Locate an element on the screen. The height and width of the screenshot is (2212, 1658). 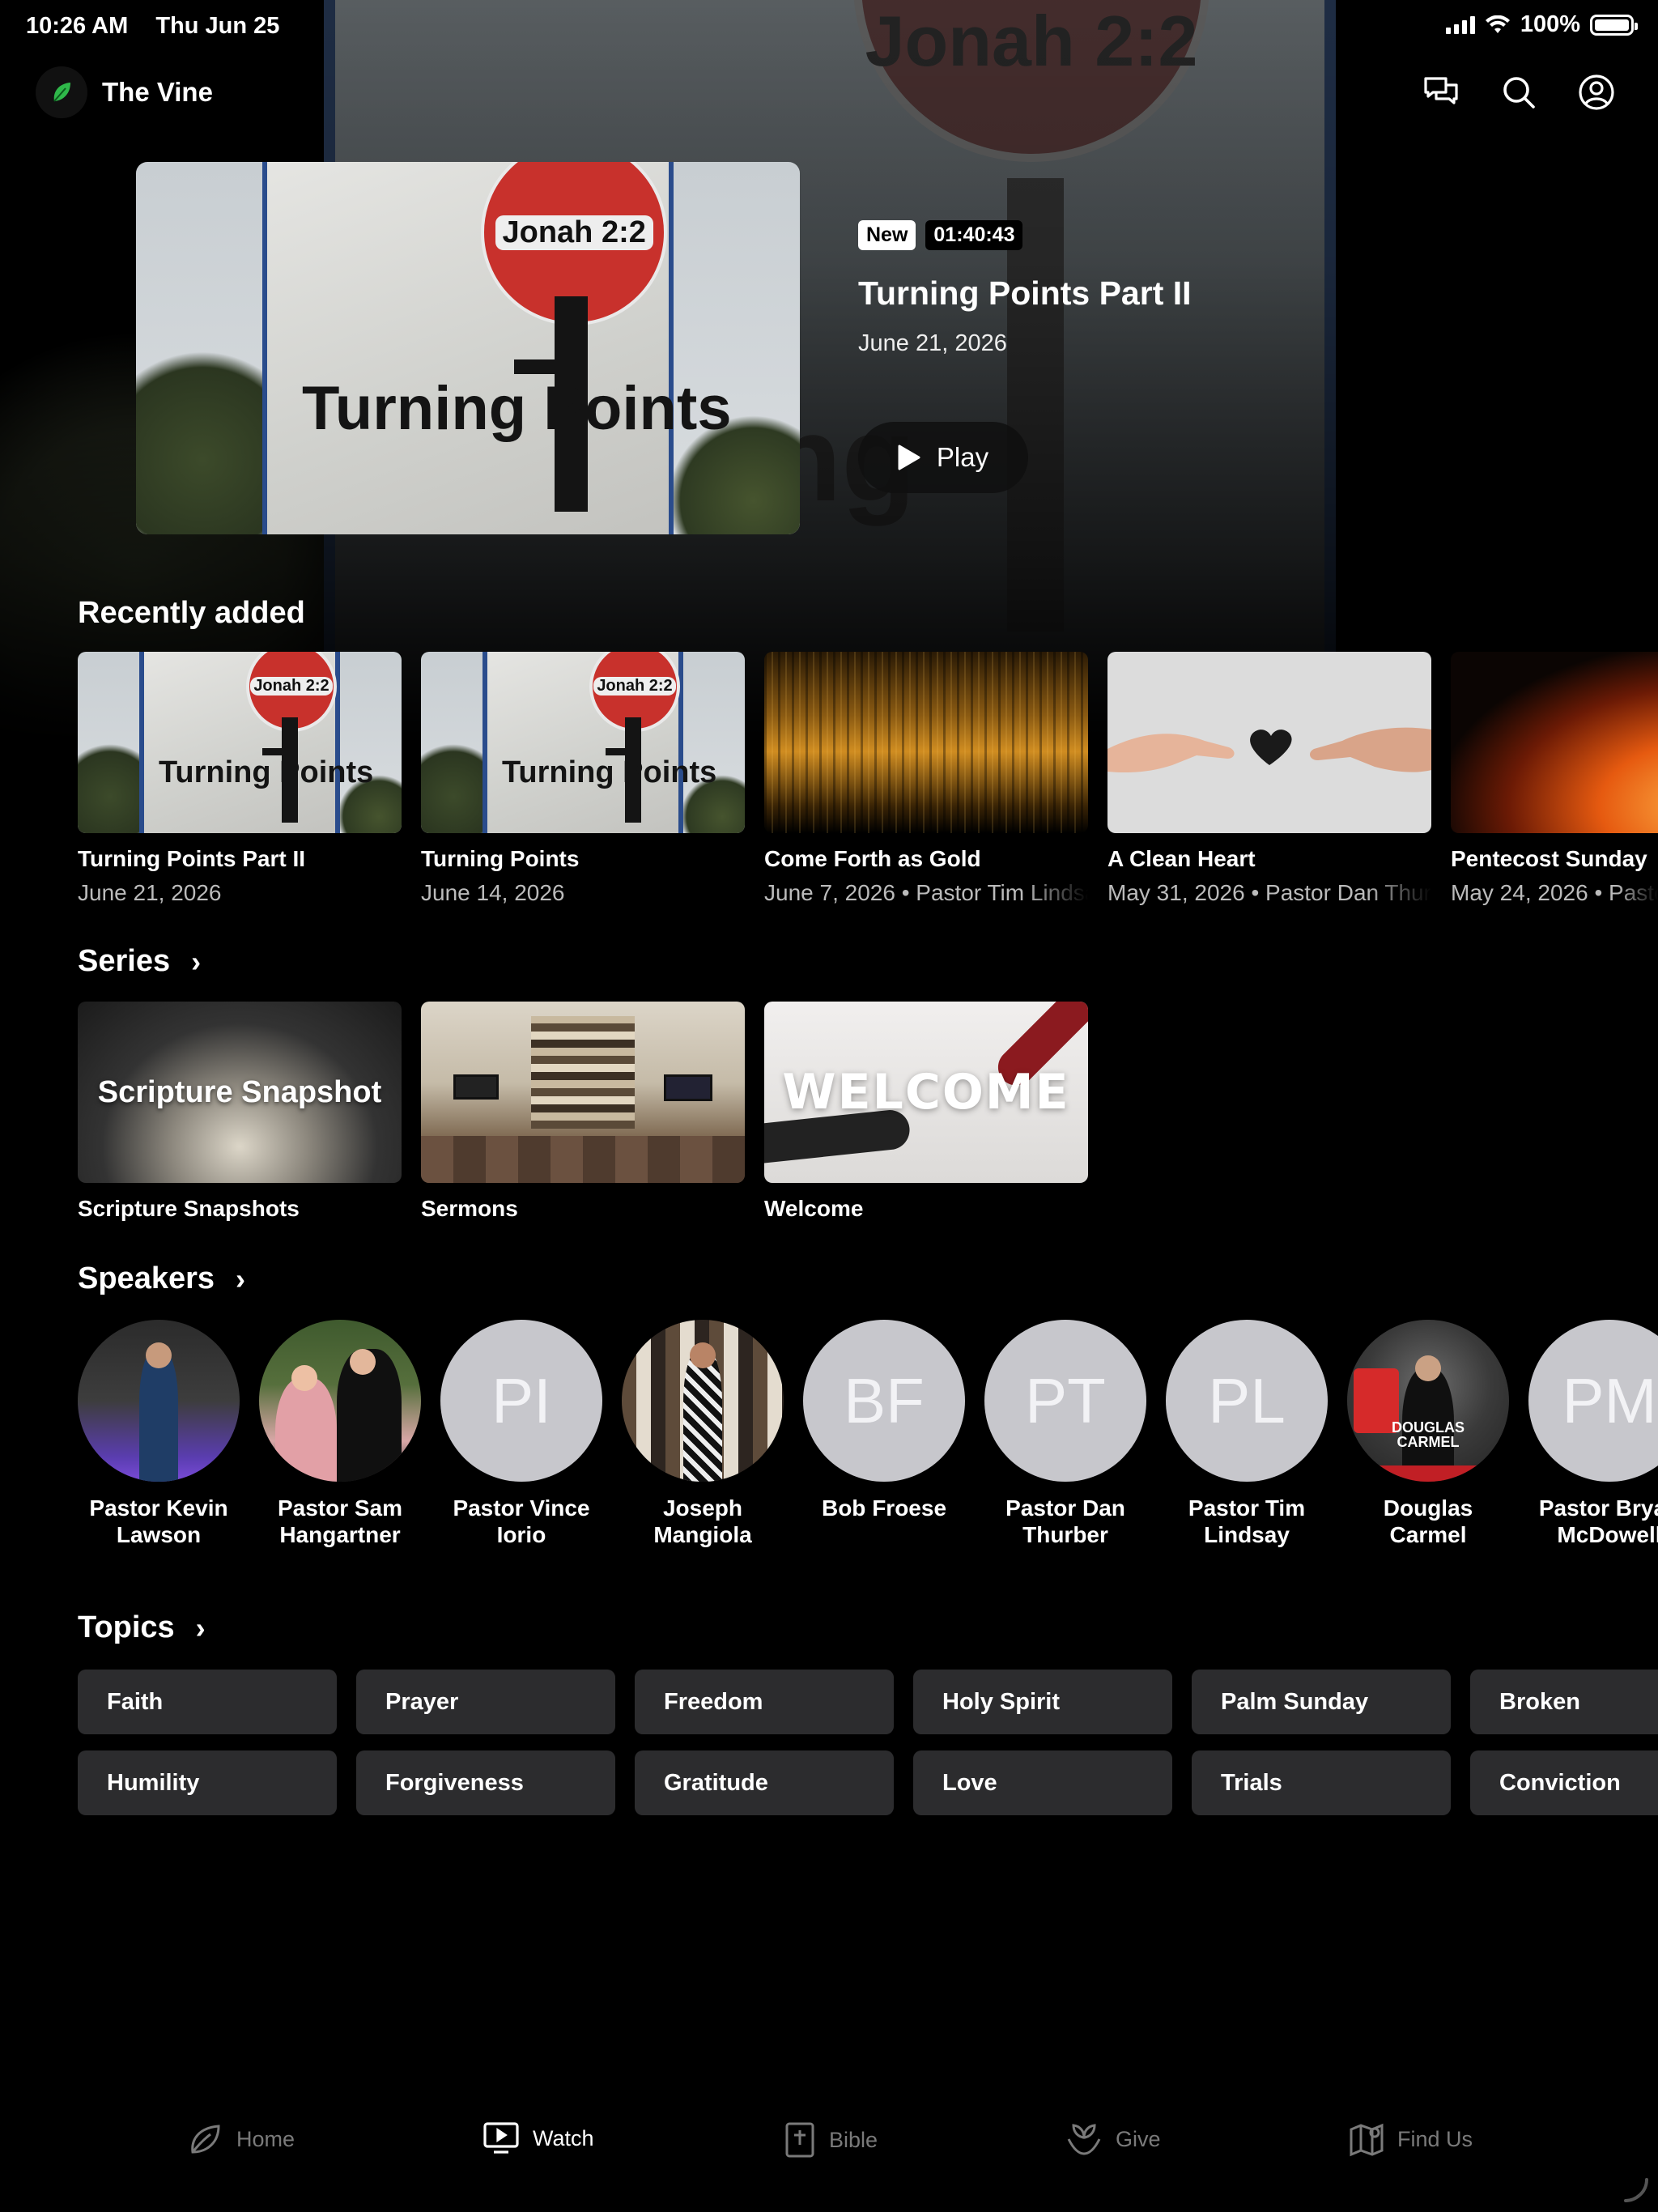
topic-chip: Trials is located at coordinates (1321, 1782).